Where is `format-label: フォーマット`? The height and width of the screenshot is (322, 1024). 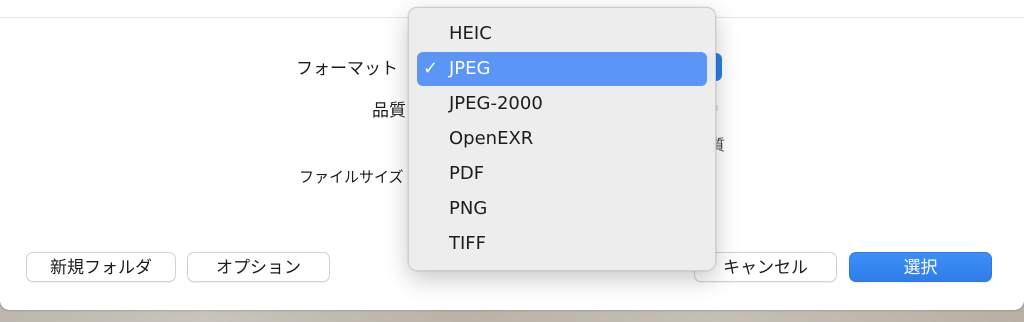
format-label: フォーマット is located at coordinates (347, 69).